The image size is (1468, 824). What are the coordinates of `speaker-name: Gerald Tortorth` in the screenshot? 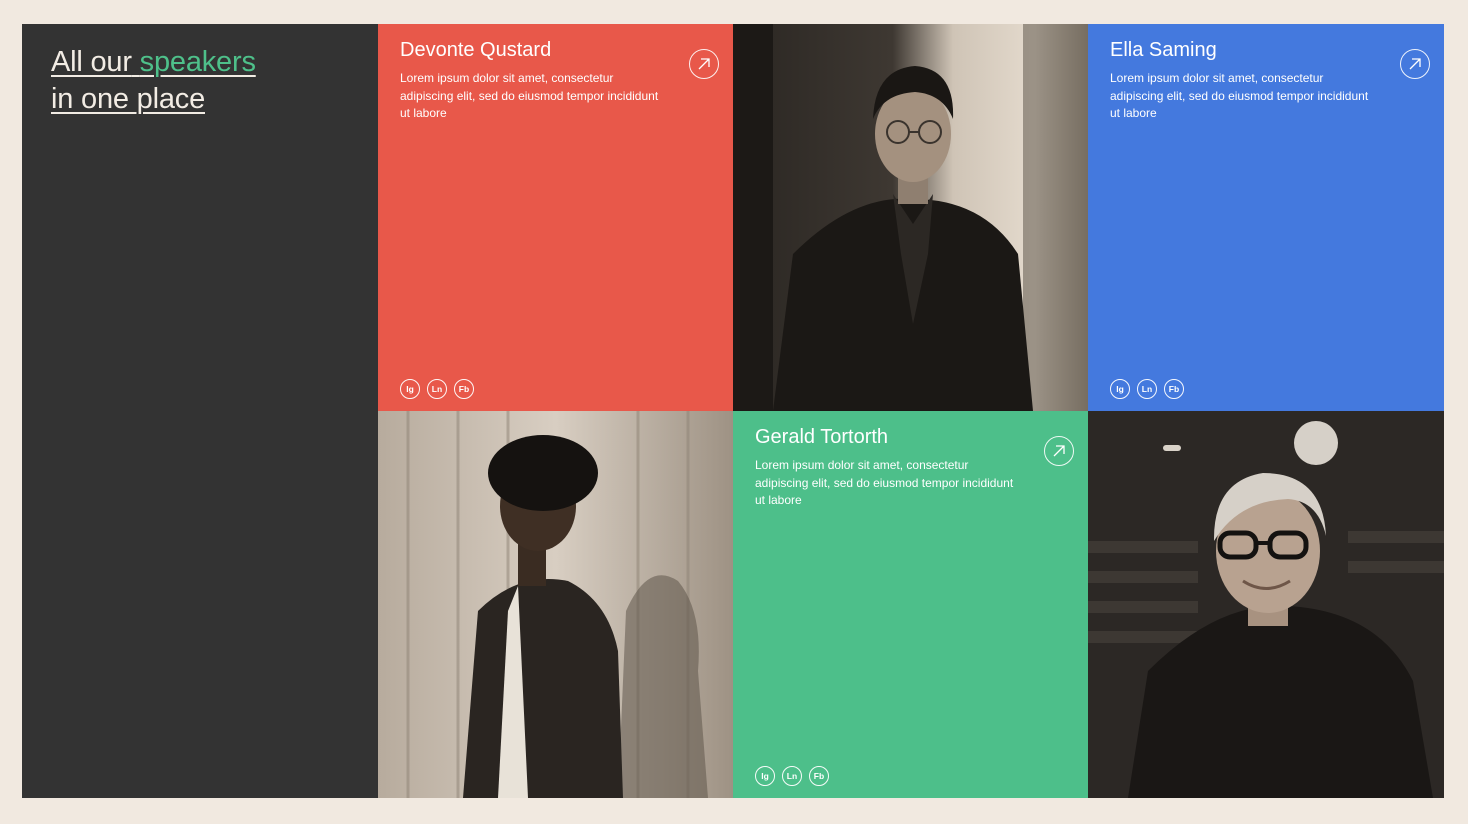 It's located at (822, 437).